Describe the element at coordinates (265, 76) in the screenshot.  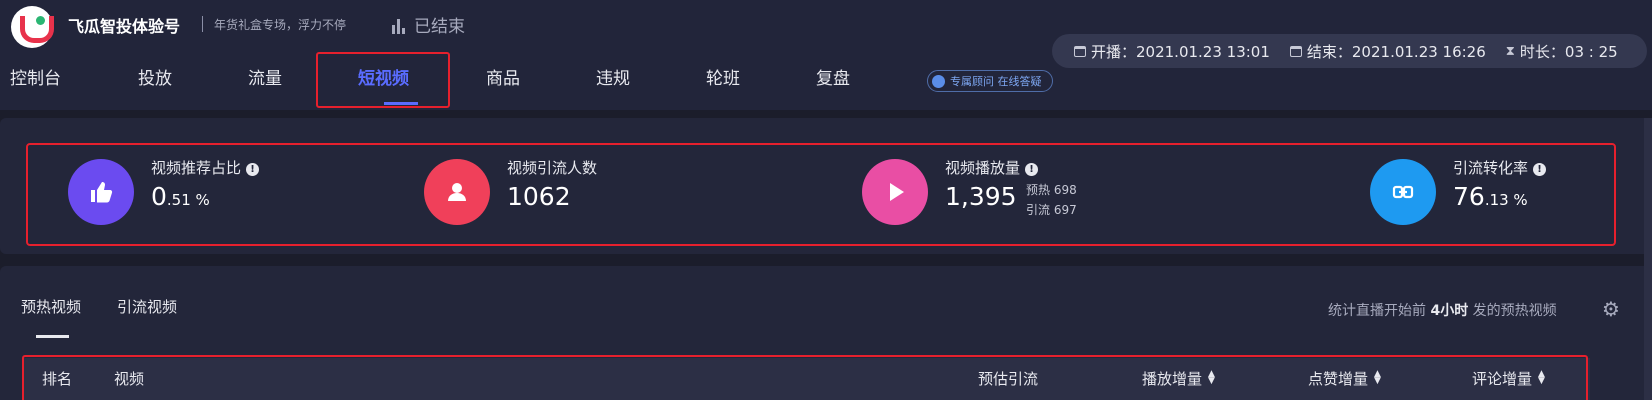
I see `tab-traffic: 流量` at that location.